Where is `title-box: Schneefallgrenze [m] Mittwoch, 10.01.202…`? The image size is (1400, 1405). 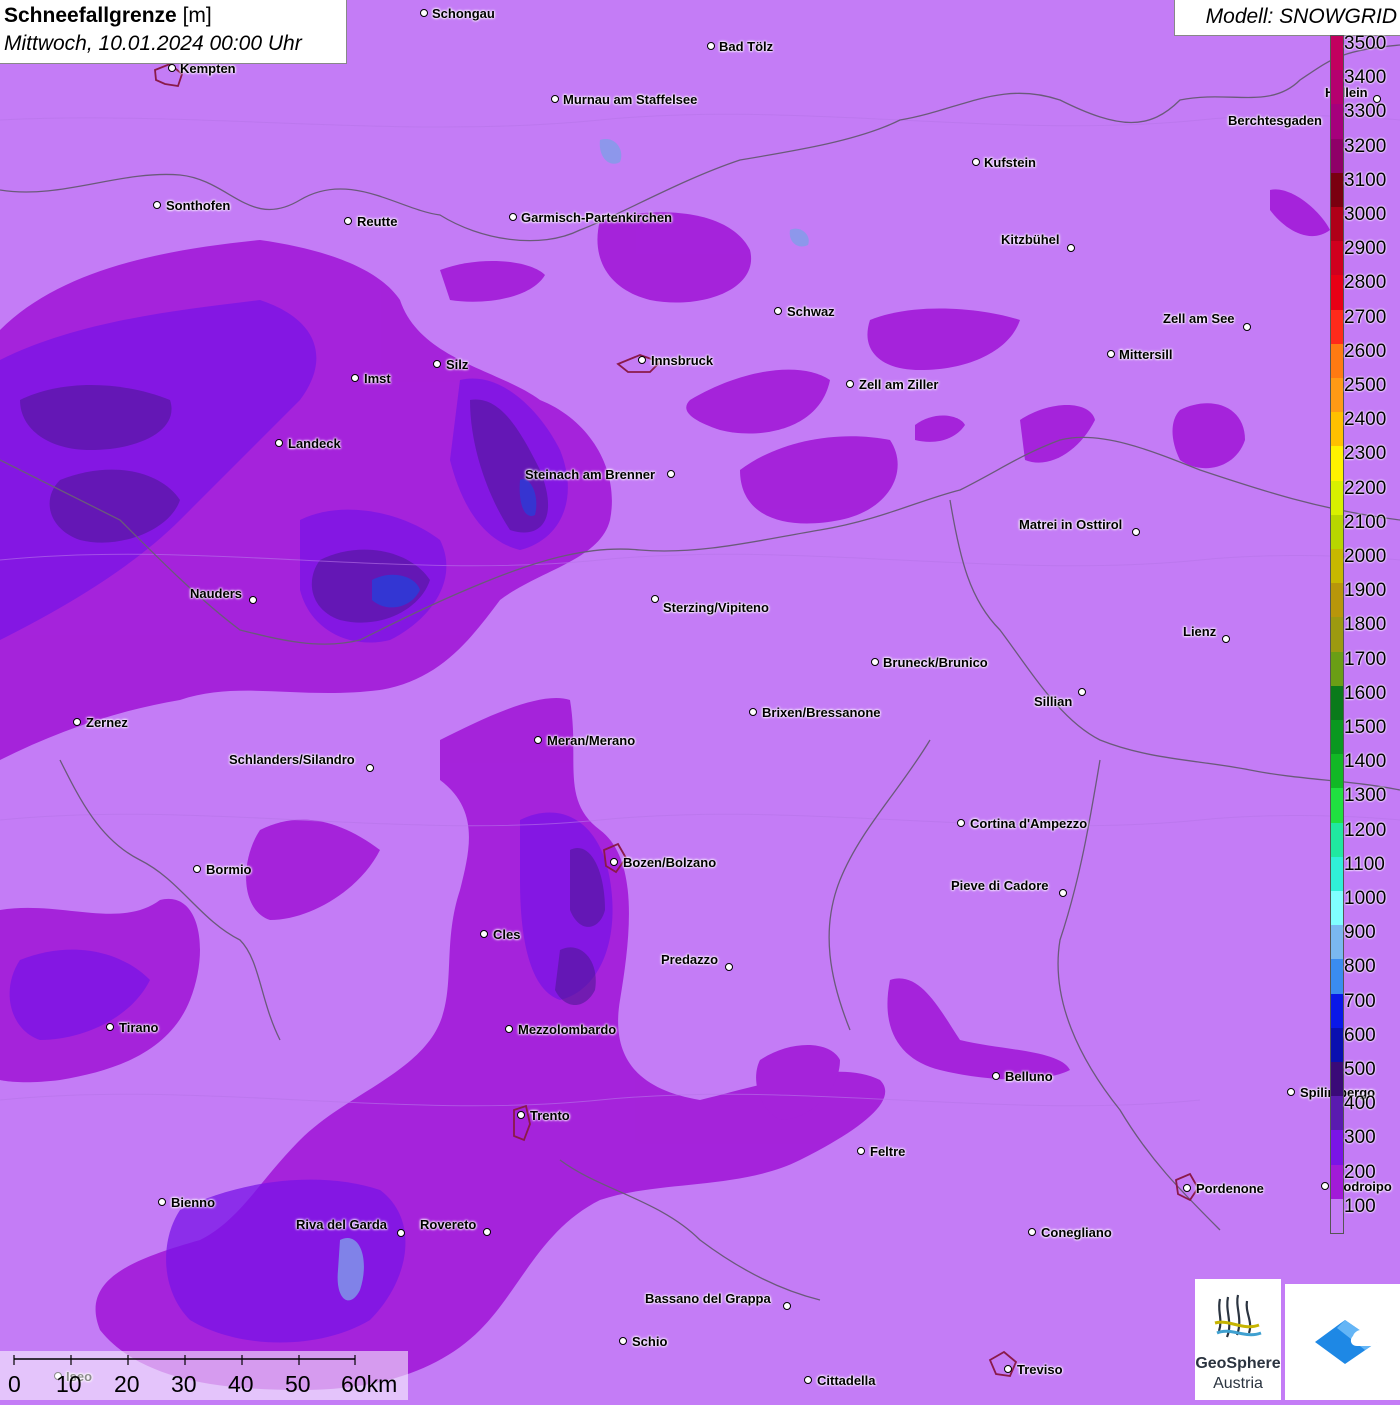
title-box: Schneefallgrenze [m] Mittwoch, 10.01.202… is located at coordinates (173, 32).